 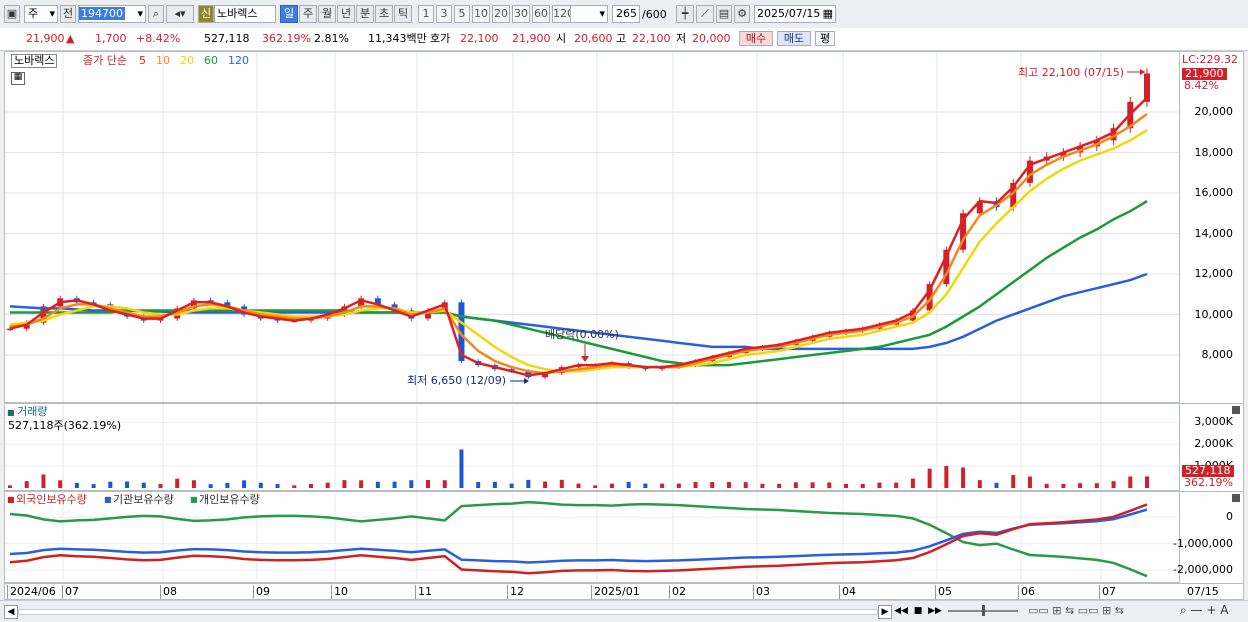 I want to click on interval-button-20: 20, so click(x=501, y=14).